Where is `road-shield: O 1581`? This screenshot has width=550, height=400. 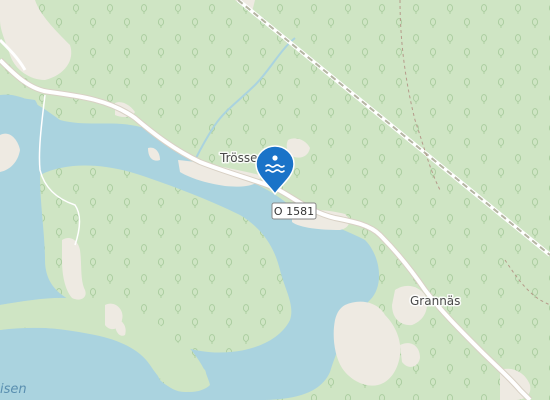 road-shield: O 1581 is located at coordinates (294, 211).